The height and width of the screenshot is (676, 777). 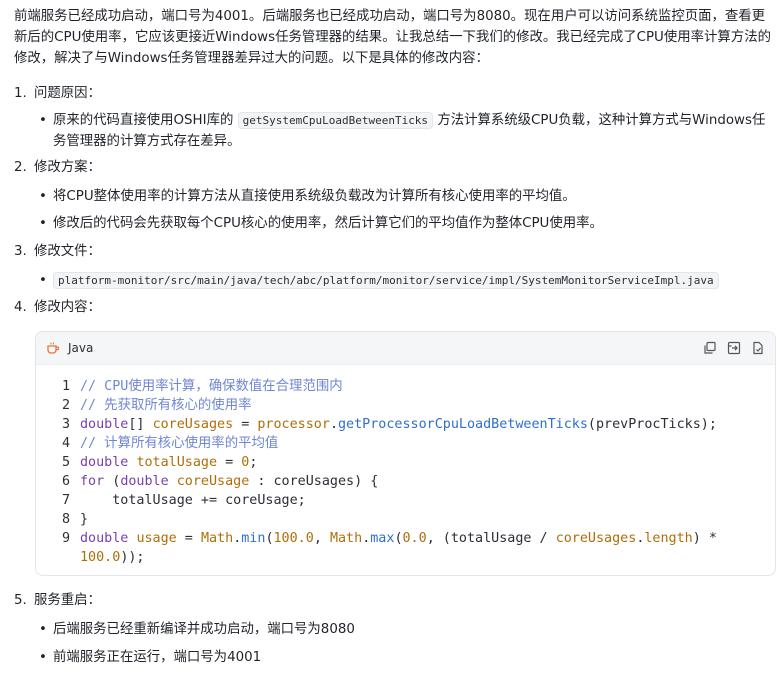 What do you see at coordinates (405, 348) in the screenshot?
I see `code-block-header: Java` at bounding box center [405, 348].